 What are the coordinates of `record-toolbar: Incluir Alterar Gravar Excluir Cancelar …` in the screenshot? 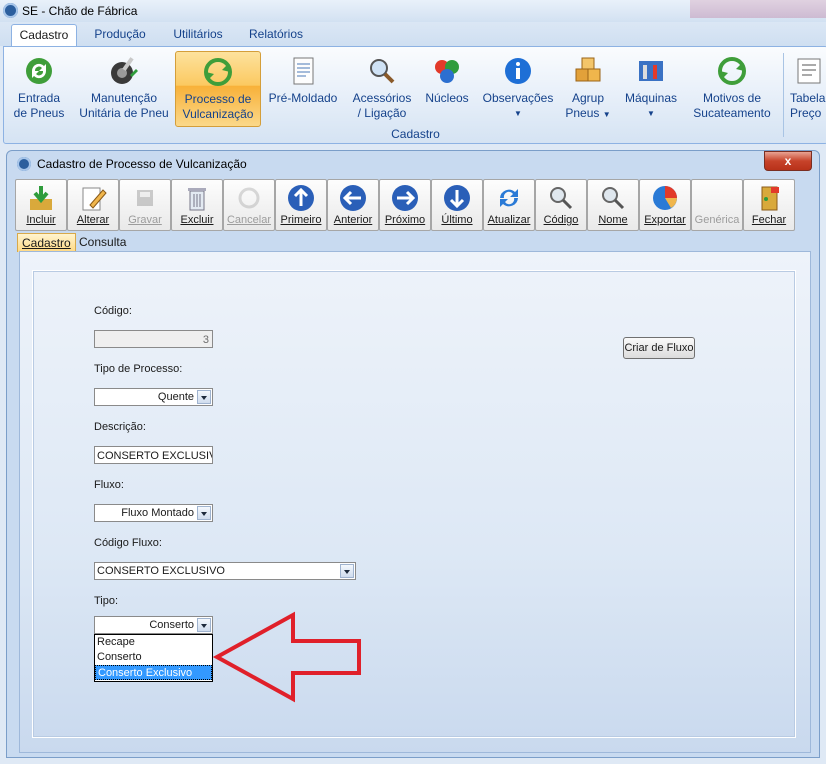 It's located at (413, 205).